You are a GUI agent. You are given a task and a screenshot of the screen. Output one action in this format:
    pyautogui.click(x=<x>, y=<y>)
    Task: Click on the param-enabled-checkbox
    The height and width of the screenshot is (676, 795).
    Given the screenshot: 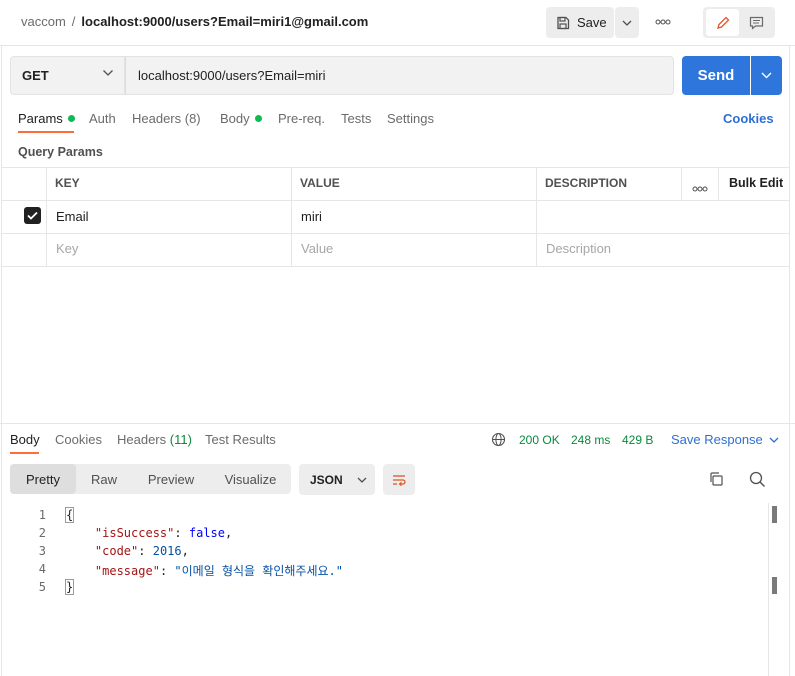 What is the action you would take?
    pyautogui.click(x=32, y=215)
    